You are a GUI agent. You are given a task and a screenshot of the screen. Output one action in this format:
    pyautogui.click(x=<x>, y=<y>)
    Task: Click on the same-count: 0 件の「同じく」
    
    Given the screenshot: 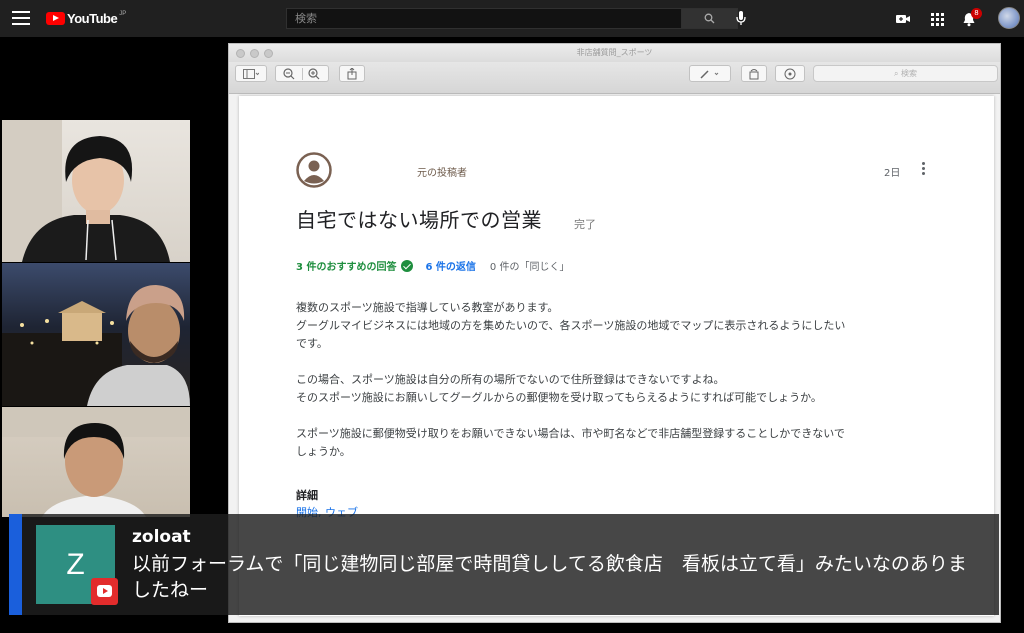 What is the action you would take?
    pyautogui.click(x=529, y=267)
    